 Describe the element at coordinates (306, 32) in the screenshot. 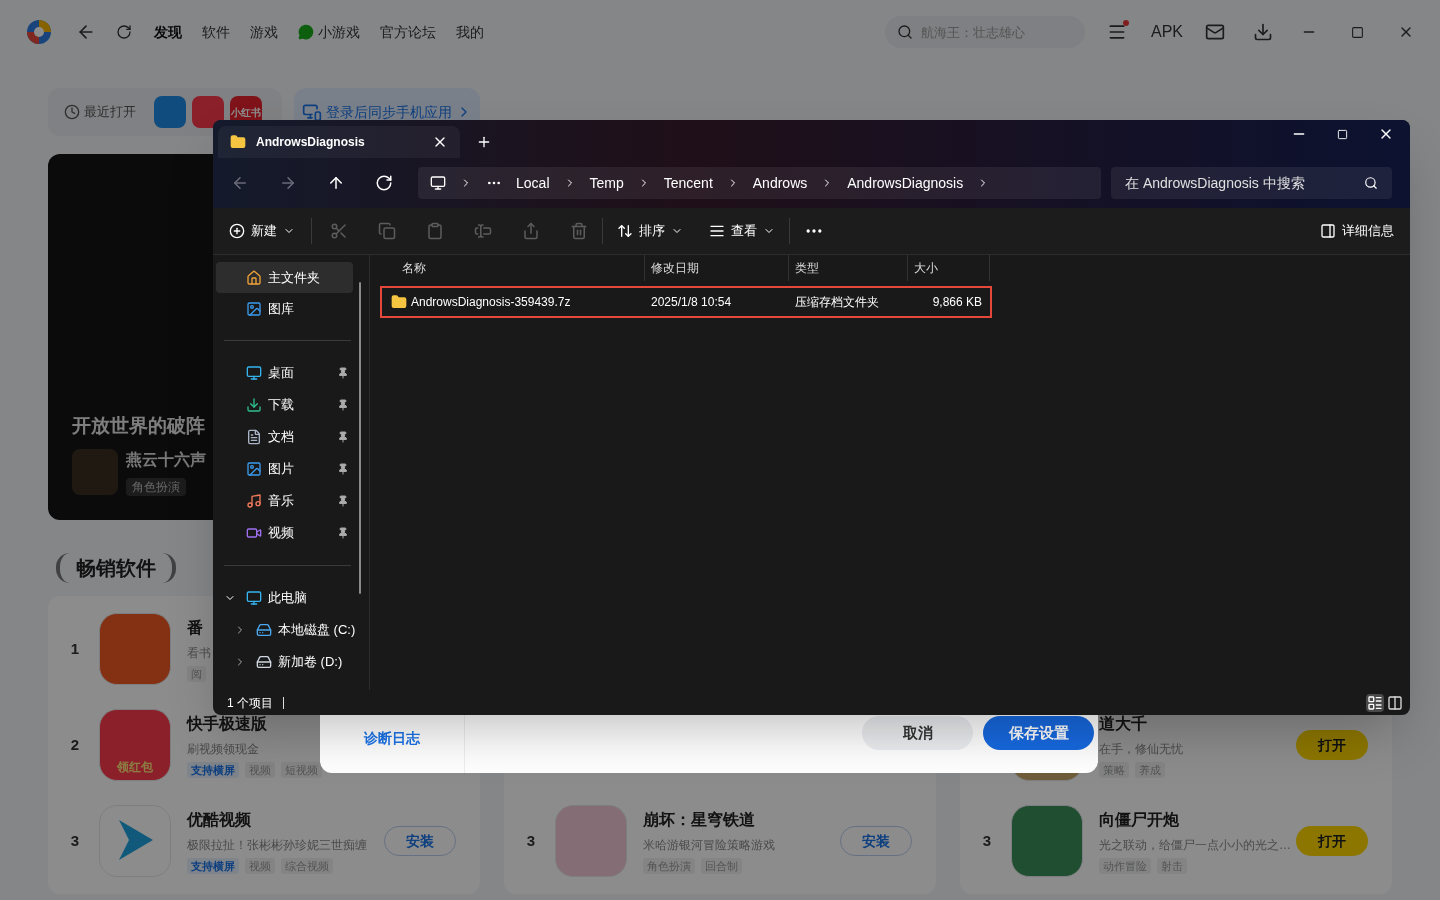

I see `chat-bubble-icon` at that location.